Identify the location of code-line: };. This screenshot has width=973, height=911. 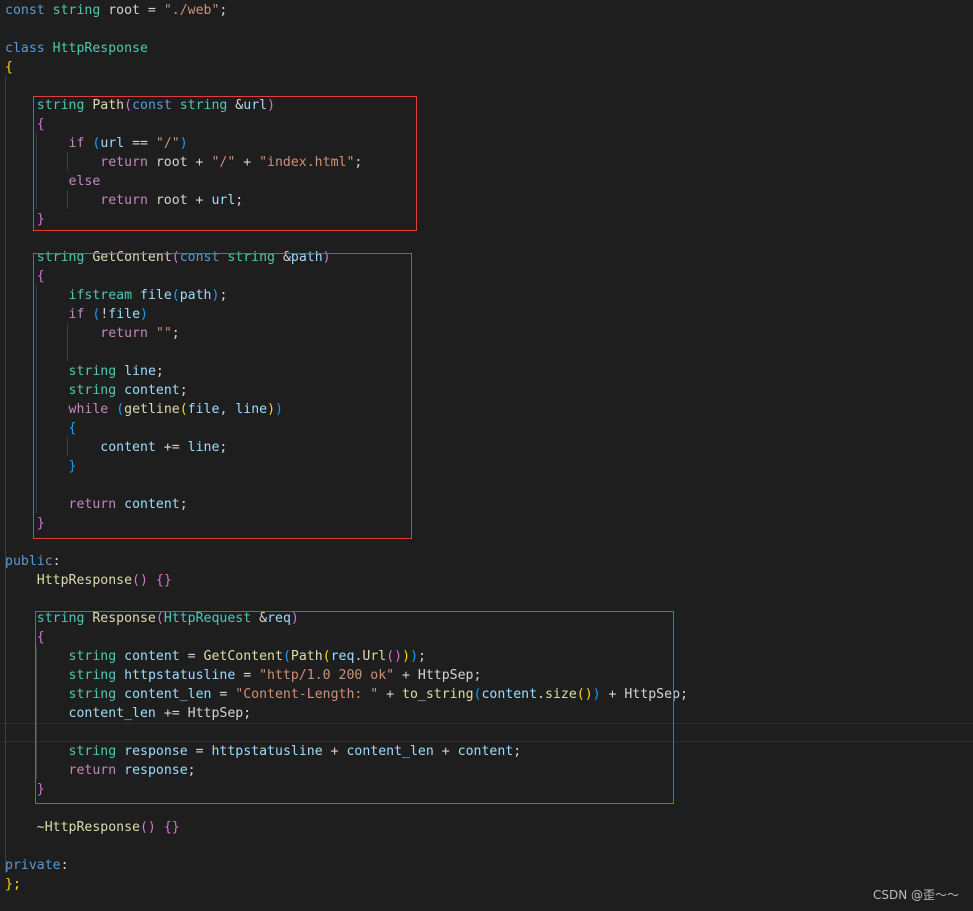
(13, 884).